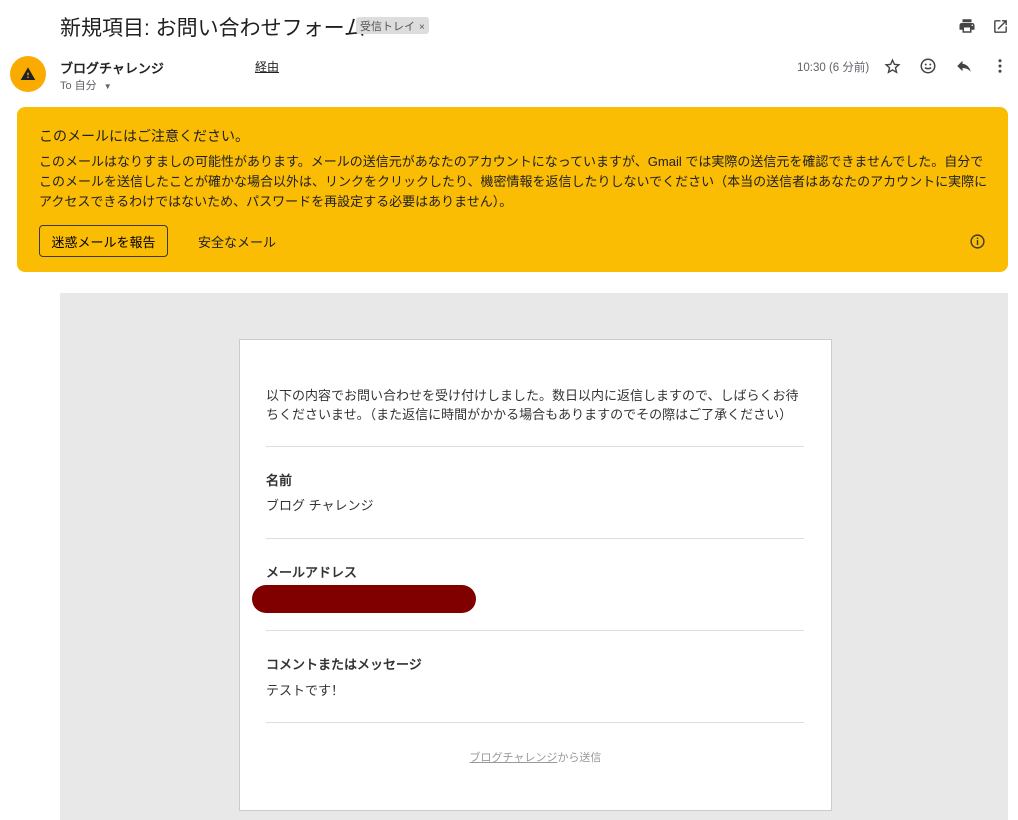 The image size is (1018, 820). I want to click on recipient-dropdown: To 自分 ▼, so click(86, 85).